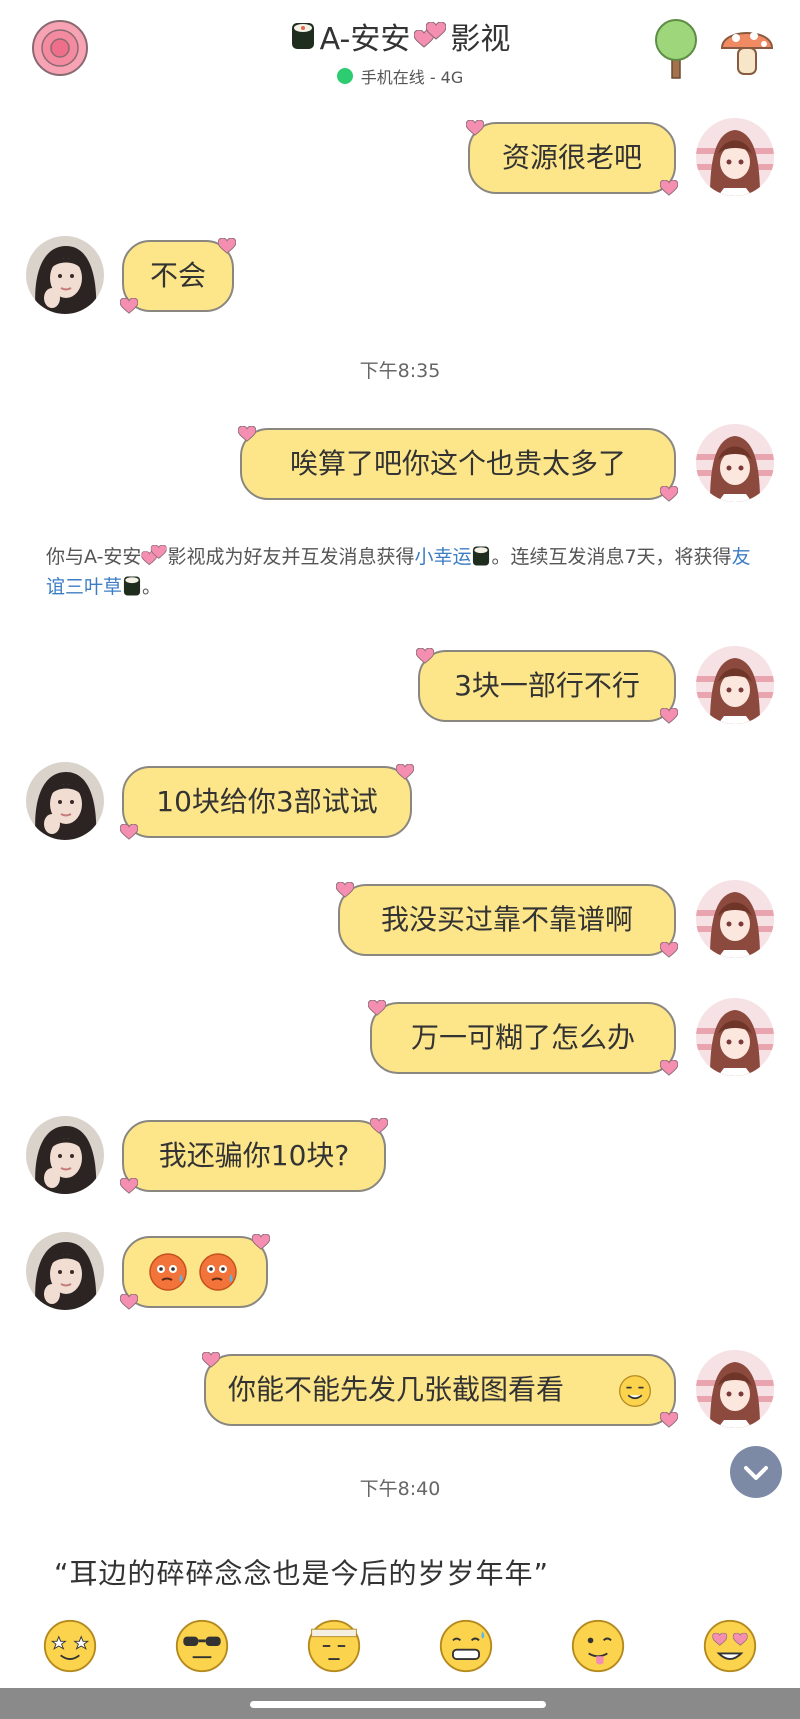  What do you see at coordinates (400, 371) in the screenshot?
I see `timestamp: 下午8:35` at bounding box center [400, 371].